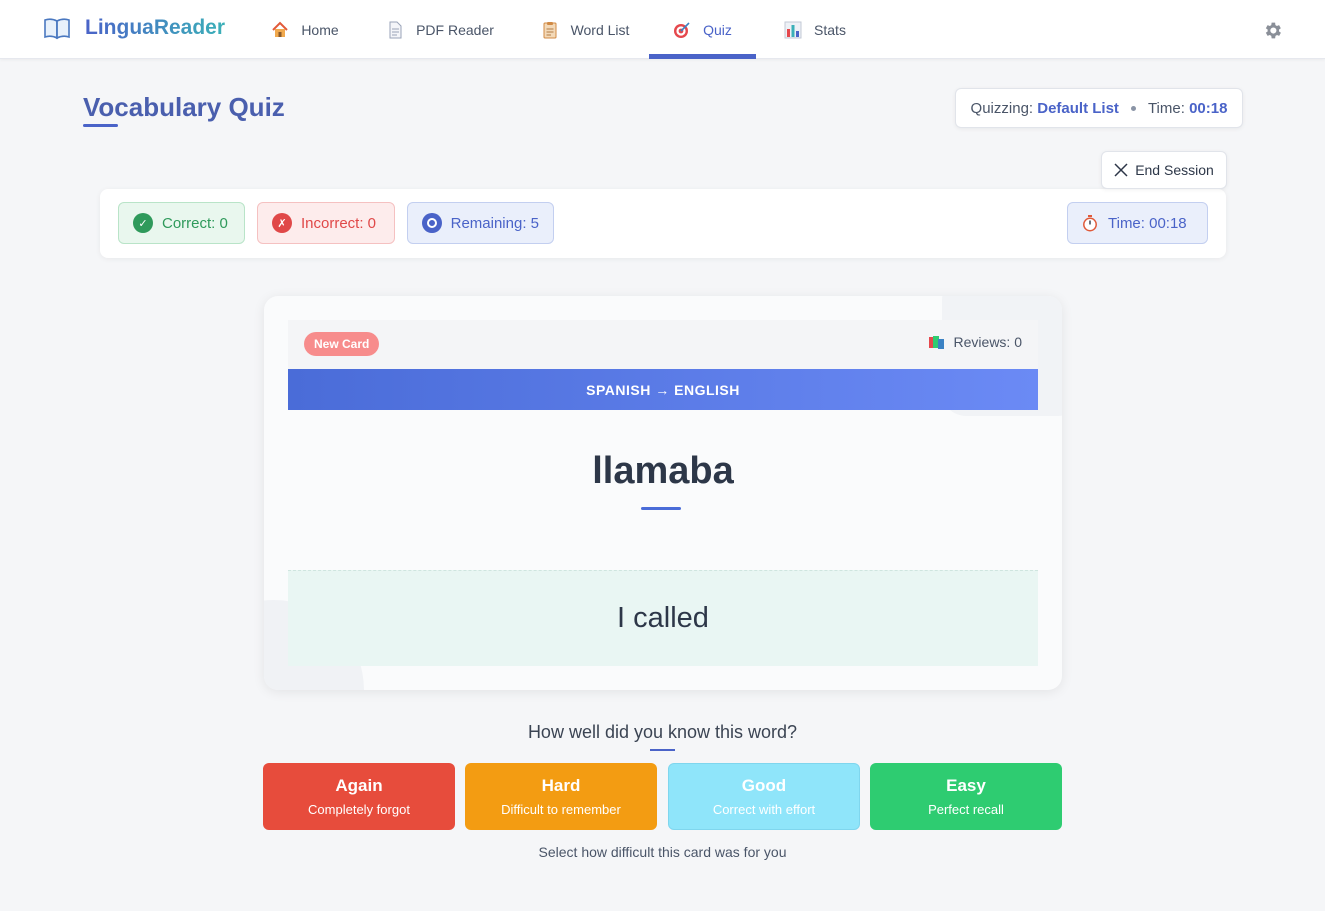 This screenshot has width=1325, height=911. I want to click on stopwatch-icon, so click(1090, 223).